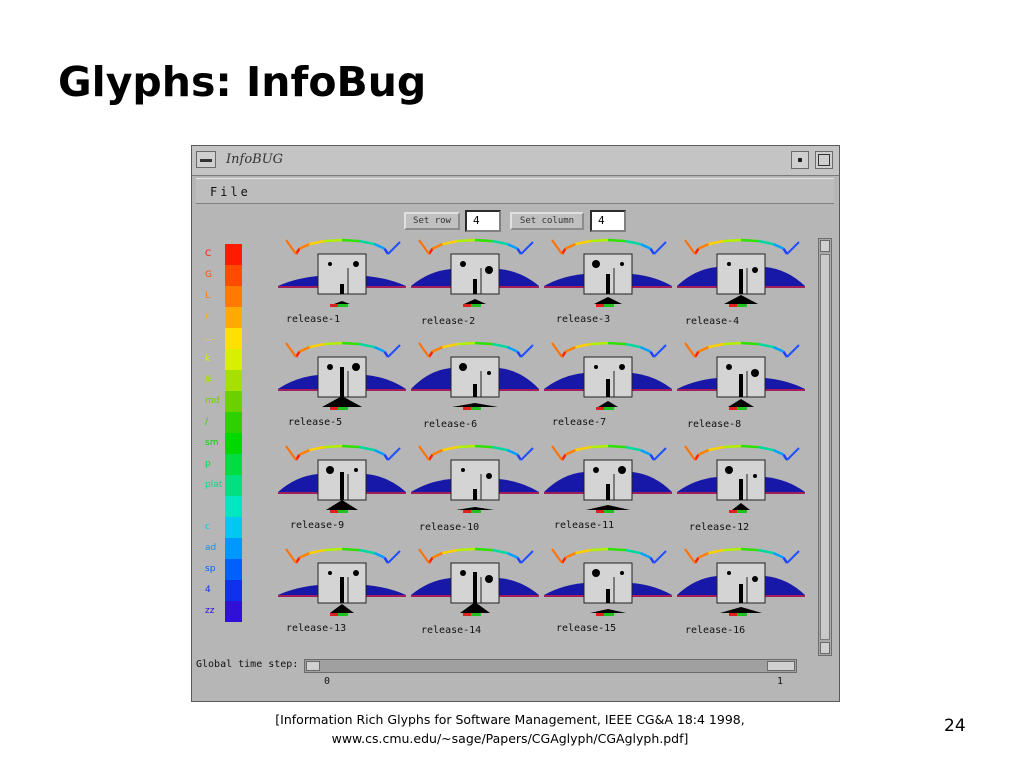  Describe the element at coordinates (955, 726) in the screenshot. I see `page-number: 24` at that location.